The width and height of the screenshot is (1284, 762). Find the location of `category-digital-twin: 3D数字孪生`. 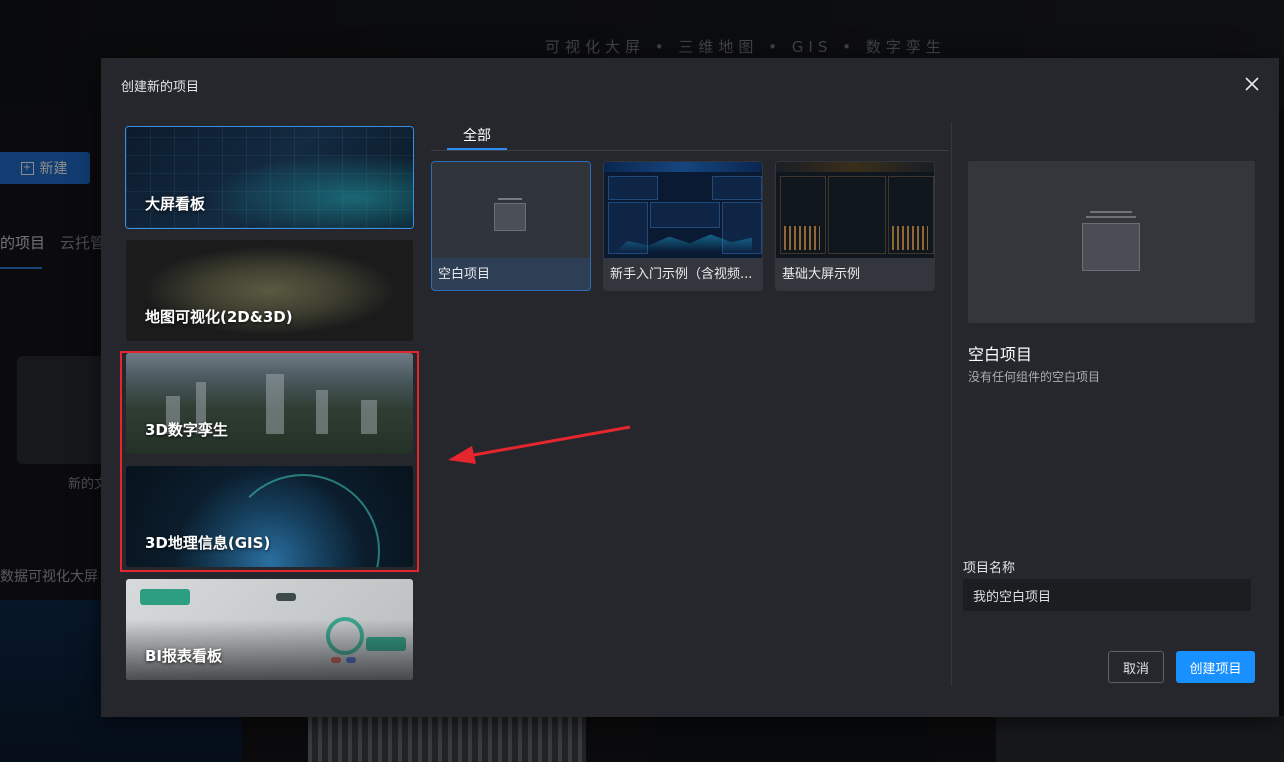

category-digital-twin: 3D数字孪生 is located at coordinates (269, 403).